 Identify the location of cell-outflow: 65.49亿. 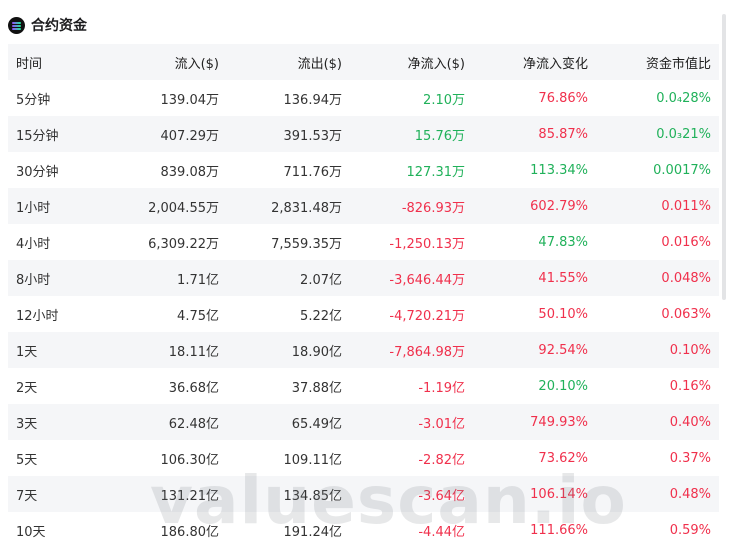
(316, 424).